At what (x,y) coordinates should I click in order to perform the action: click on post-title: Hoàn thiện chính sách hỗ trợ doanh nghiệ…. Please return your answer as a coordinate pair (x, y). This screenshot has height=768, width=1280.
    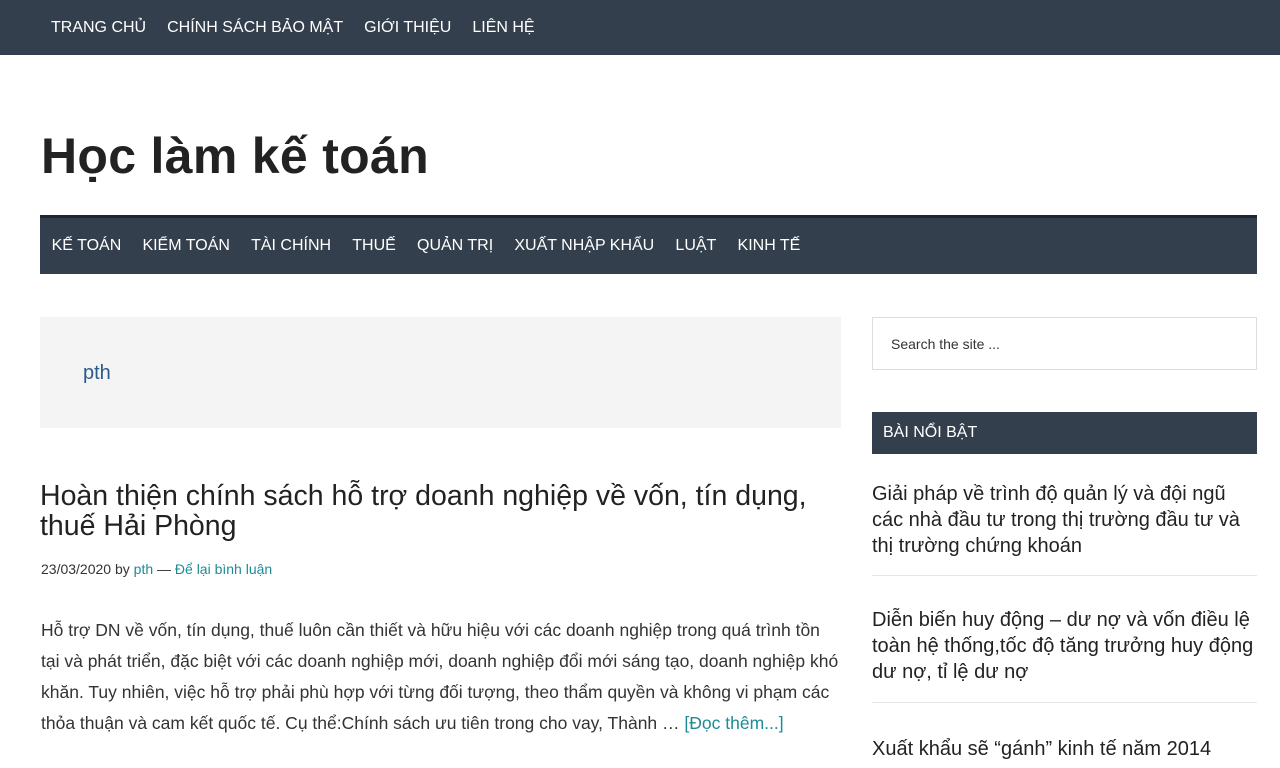
    Looking at the image, I should click on (430, 511).